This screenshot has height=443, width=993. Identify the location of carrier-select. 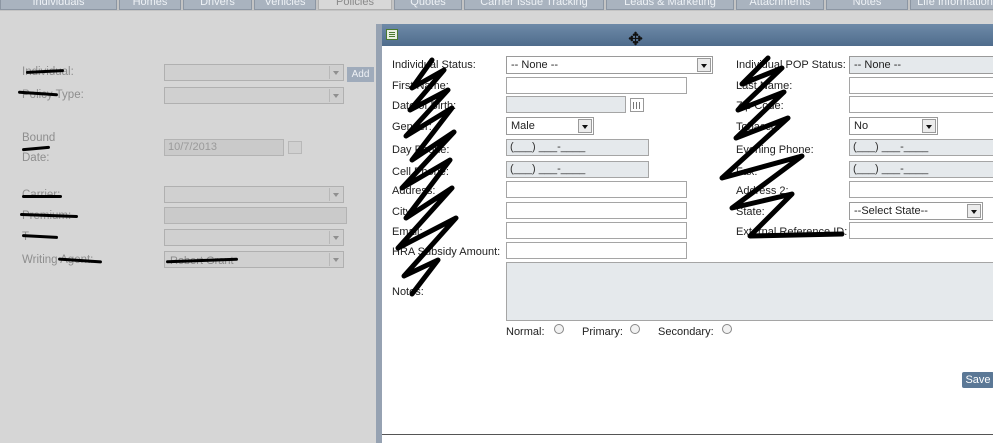
(254, 194).